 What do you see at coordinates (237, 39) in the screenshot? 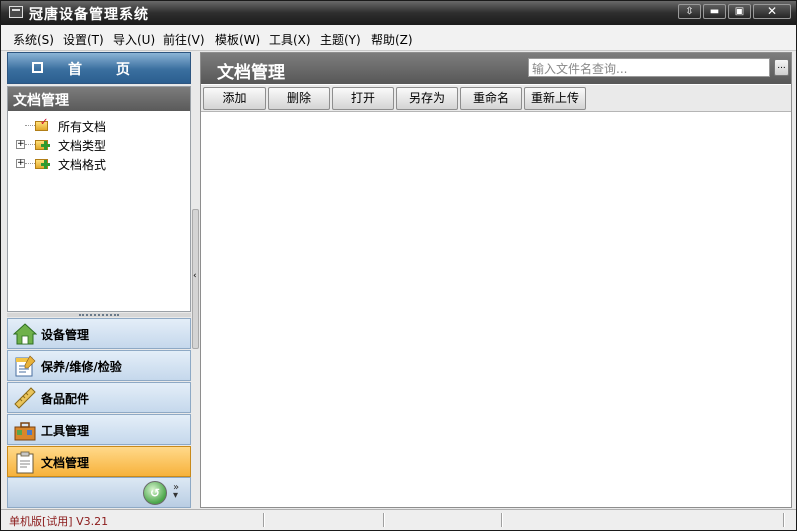
I see `menu-template: 模板(W)` at bounding box center [237, 39].